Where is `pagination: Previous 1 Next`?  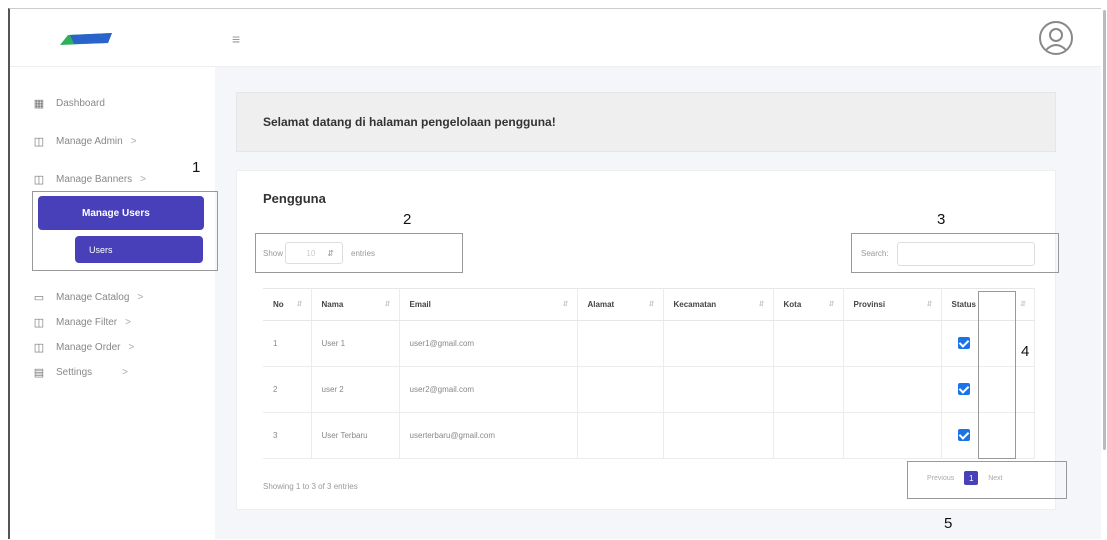 pagination: Previous 1 Next is located at coordinates (965, 478).